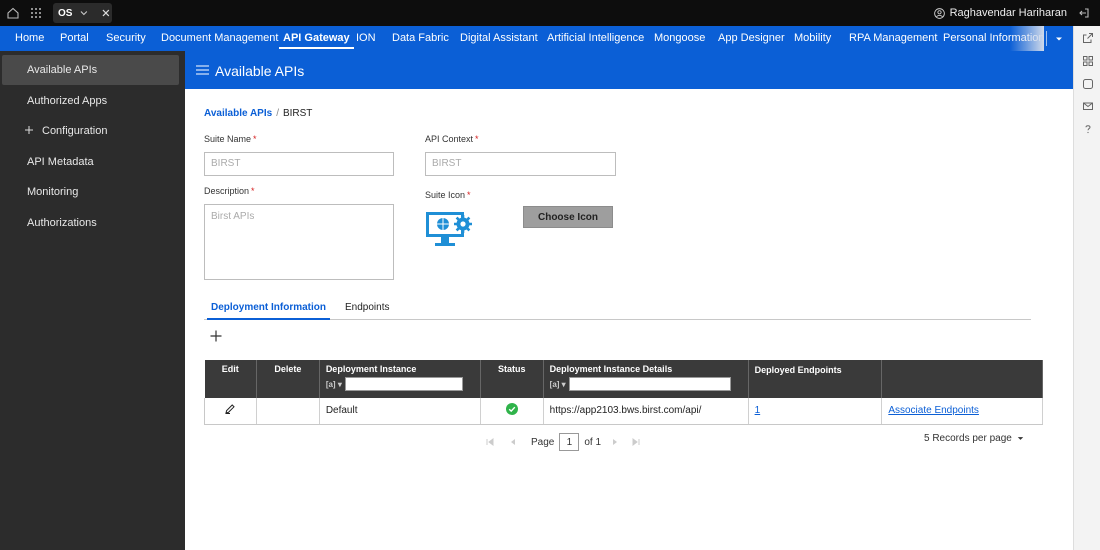  What do you see at coordinates (815, 379) in the screenshot?
I see `column-header-endpoints: Deployed Endpoints` at bounding box center [815, 379].